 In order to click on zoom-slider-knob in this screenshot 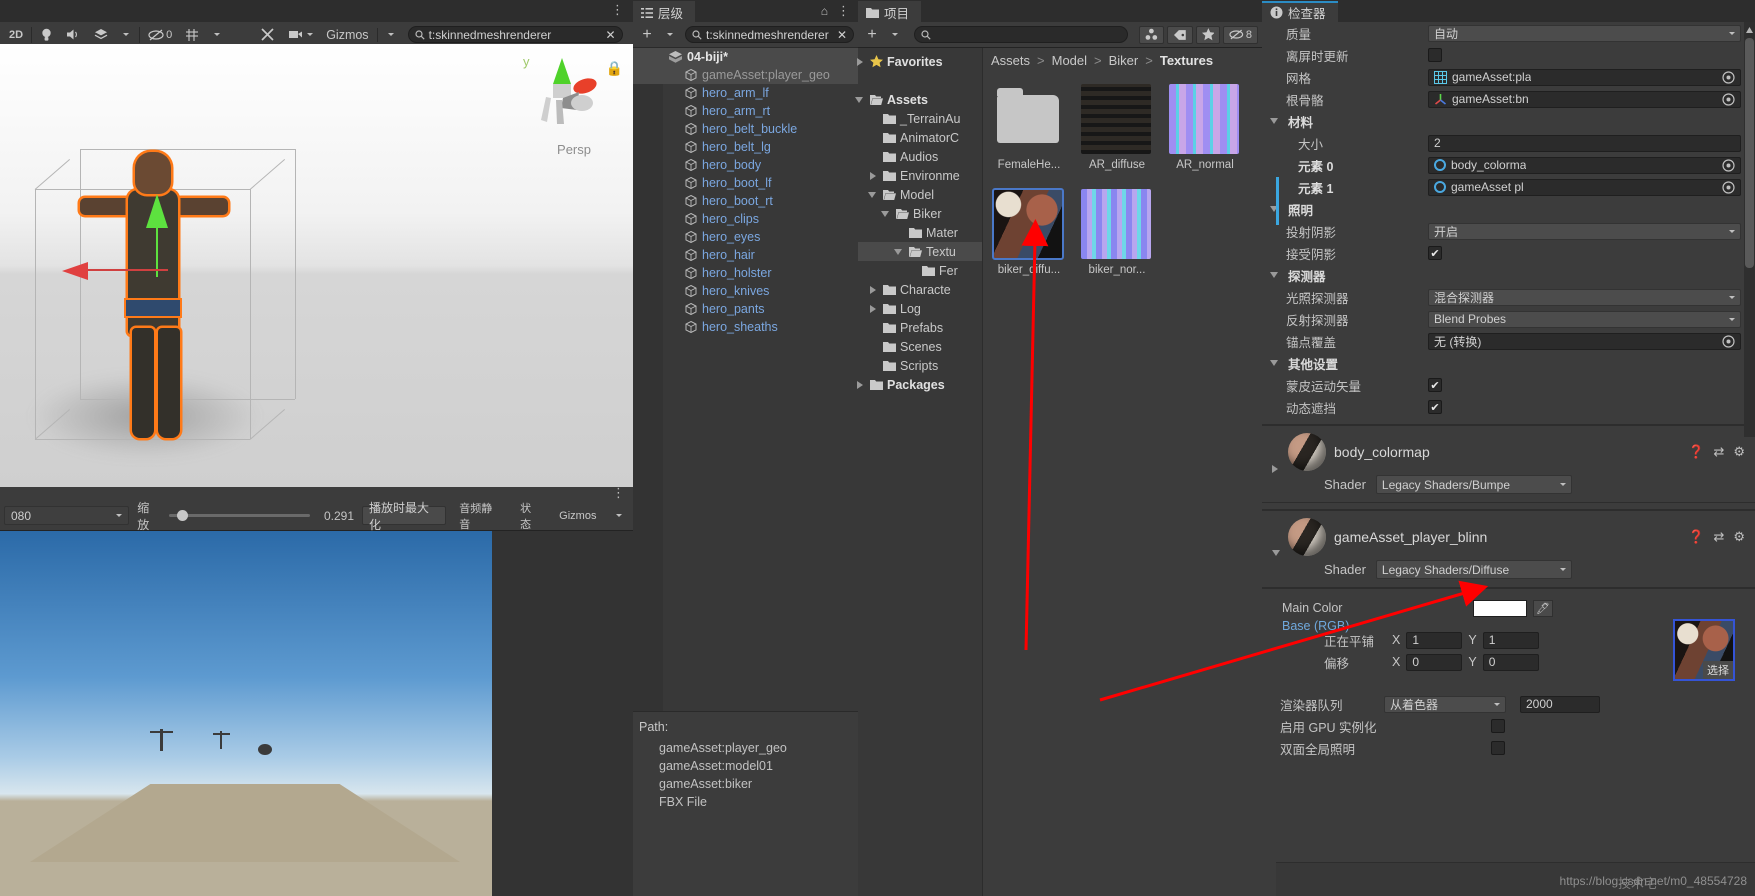, I will do `click(182, 515)`.